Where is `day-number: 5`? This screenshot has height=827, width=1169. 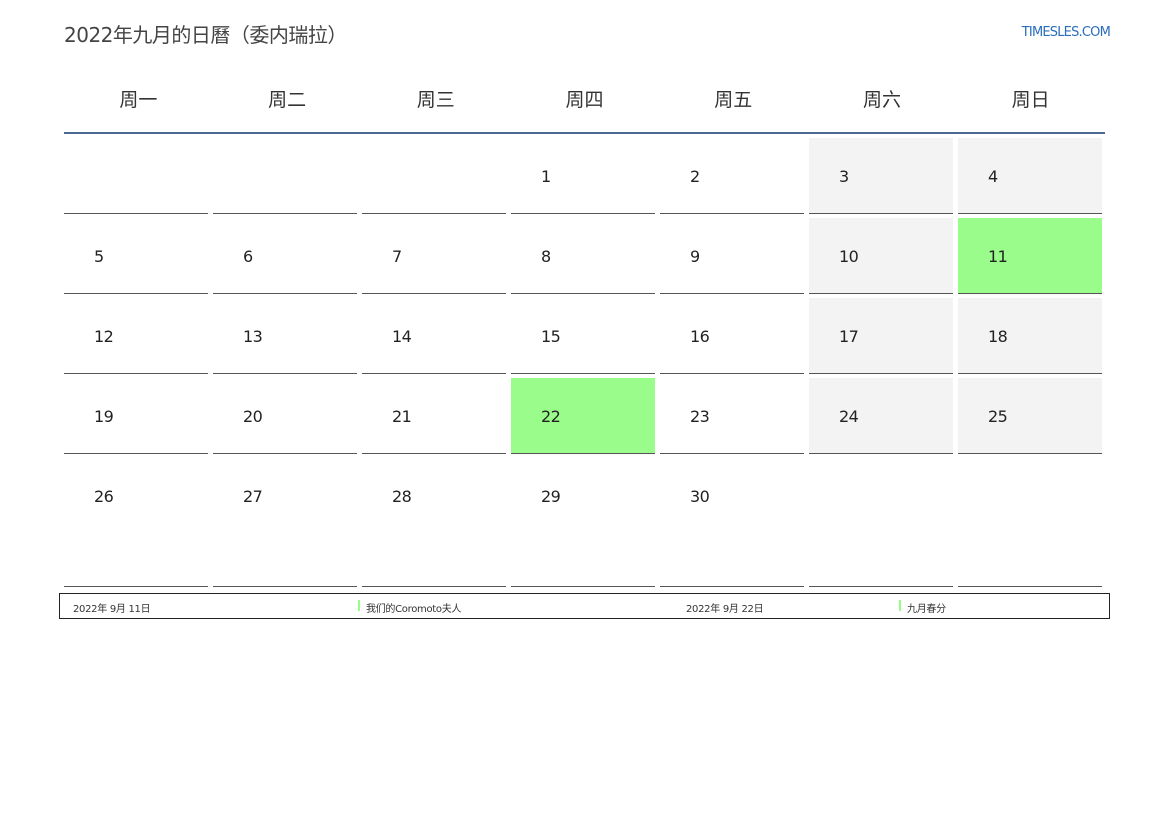
day-number: 5 is located at coordinates (99, 256).